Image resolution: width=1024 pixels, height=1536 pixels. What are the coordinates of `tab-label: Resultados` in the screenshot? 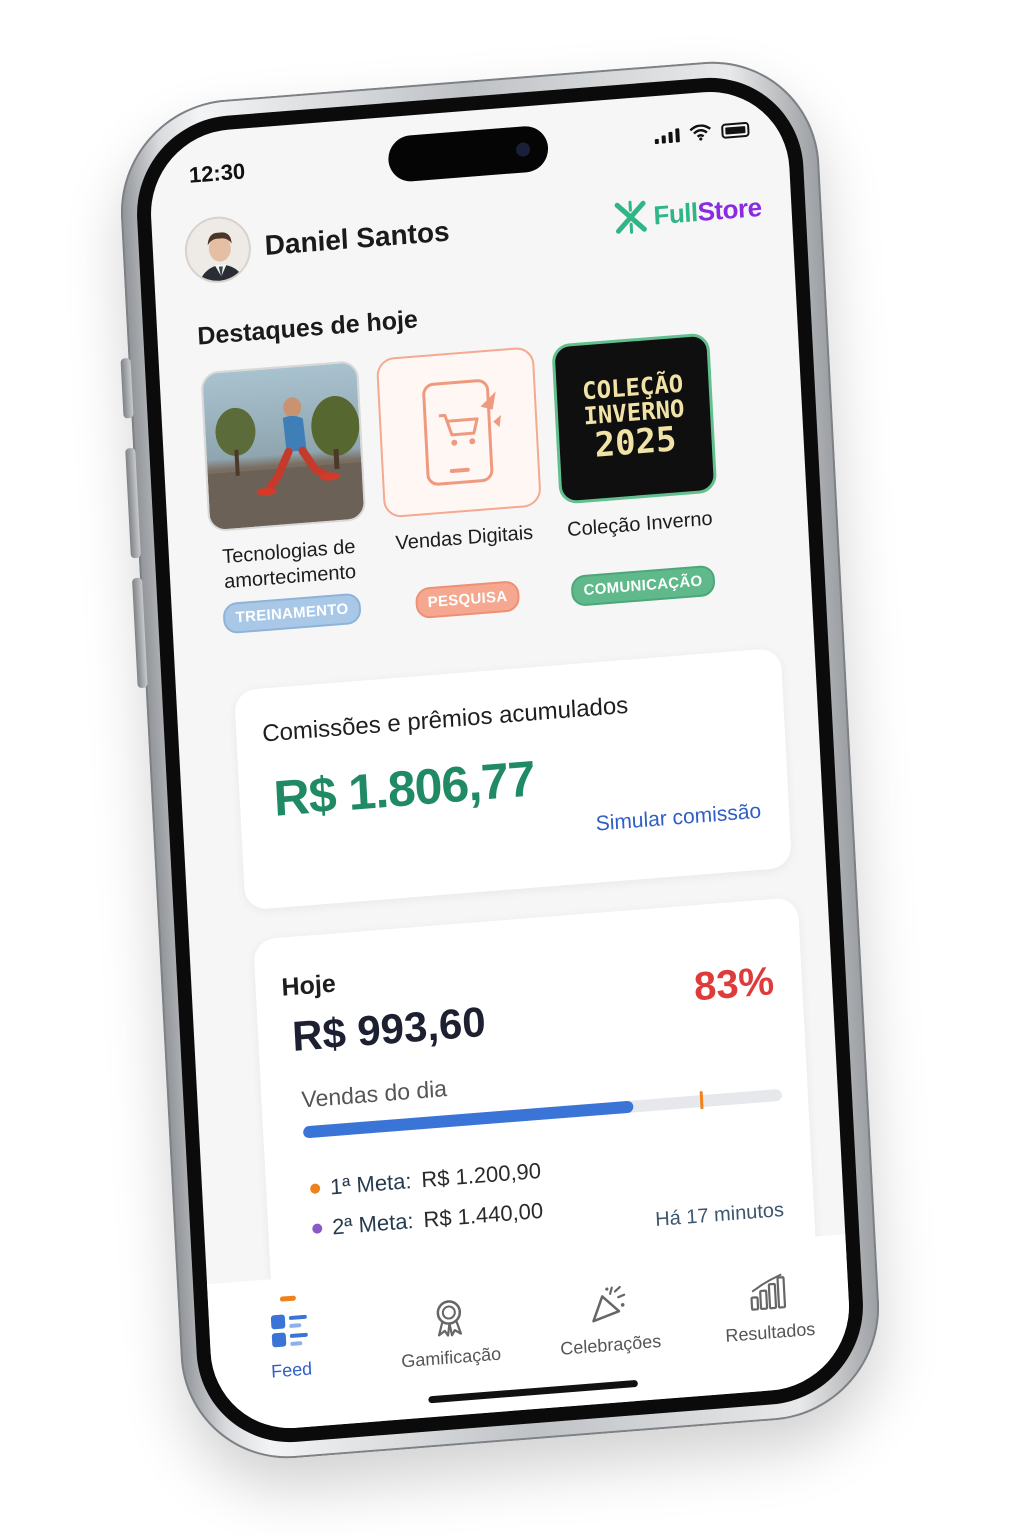 It's located at (770, 1332).